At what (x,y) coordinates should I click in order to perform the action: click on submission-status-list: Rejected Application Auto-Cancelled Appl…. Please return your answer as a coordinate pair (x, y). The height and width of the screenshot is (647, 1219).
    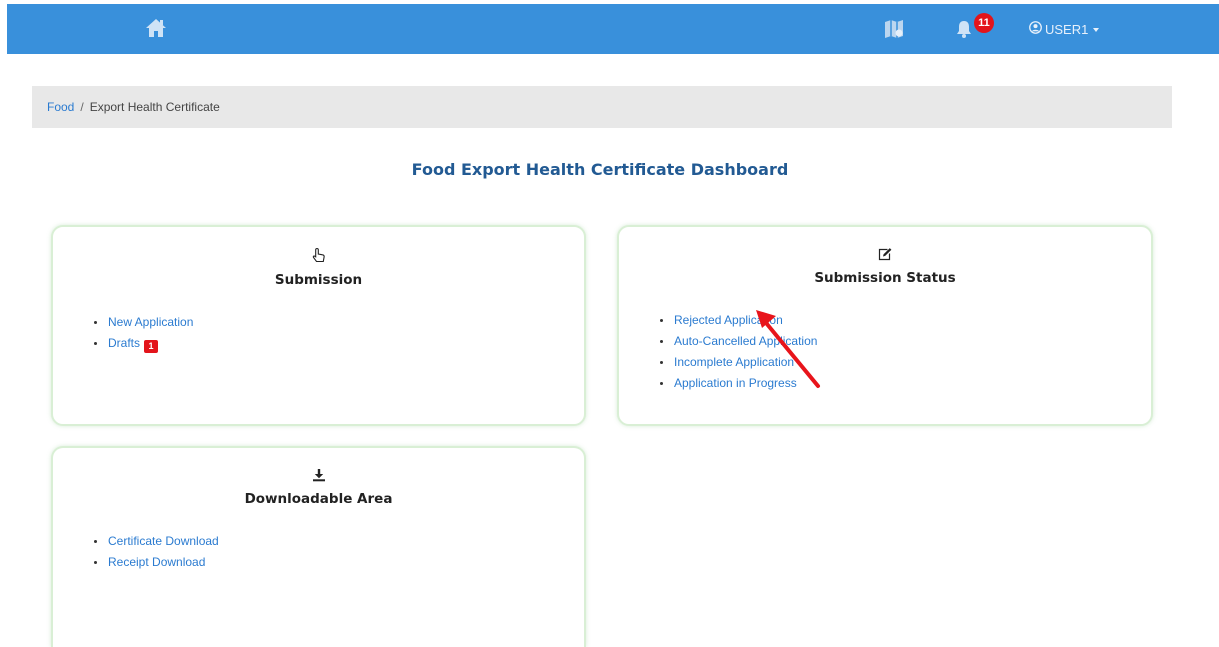
    Looking at the image, I should click on (885, 352).